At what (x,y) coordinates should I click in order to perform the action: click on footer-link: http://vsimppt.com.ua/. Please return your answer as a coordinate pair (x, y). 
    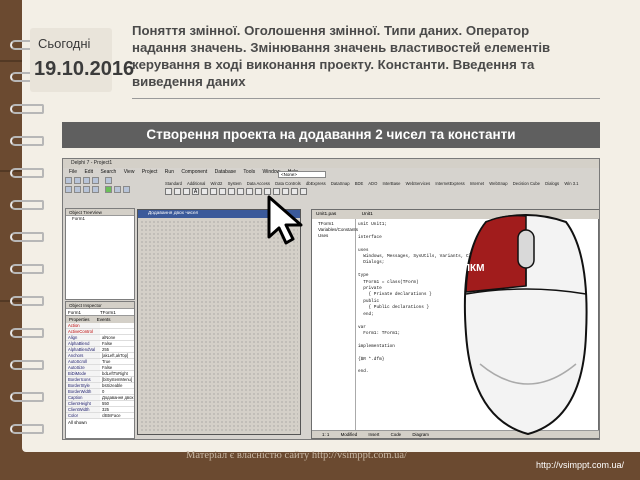
    Looking at the image, I should click on (580, 465).